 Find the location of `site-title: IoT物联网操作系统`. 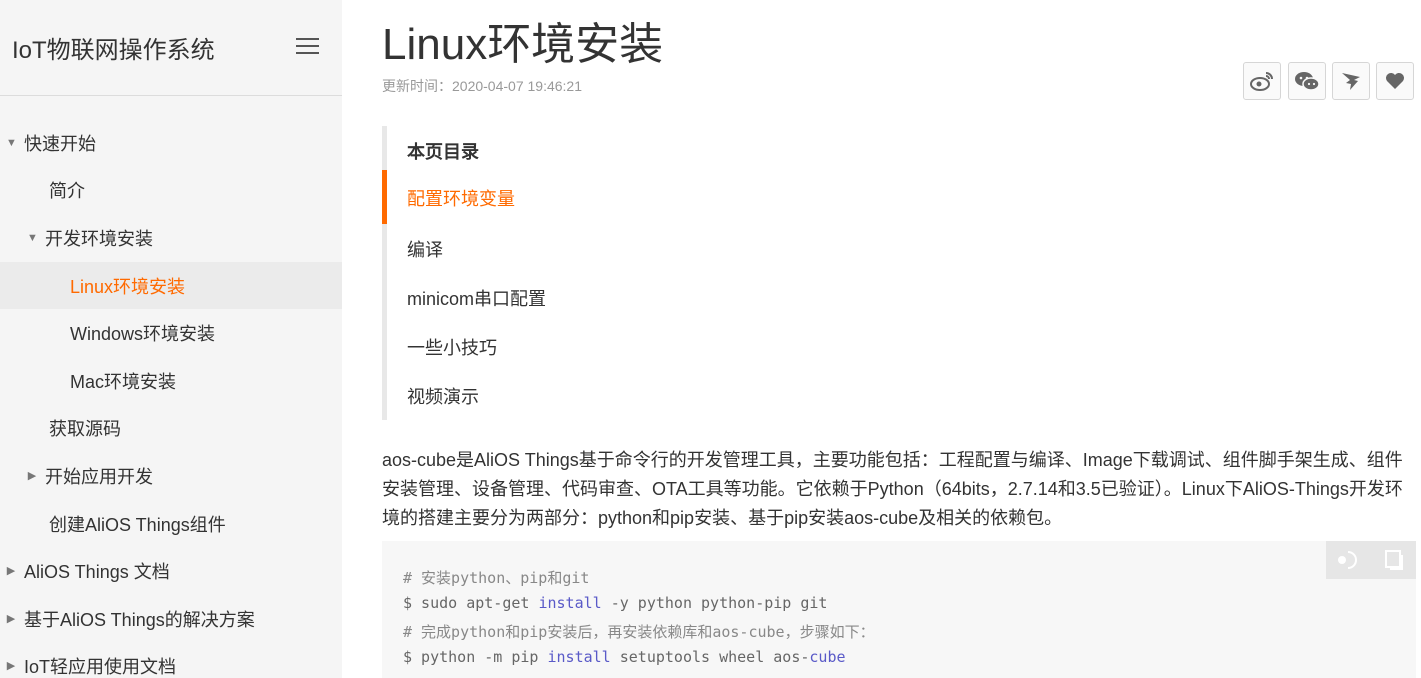

site-title: IoT物联网操作系统 is located at coordinates (113, 47).